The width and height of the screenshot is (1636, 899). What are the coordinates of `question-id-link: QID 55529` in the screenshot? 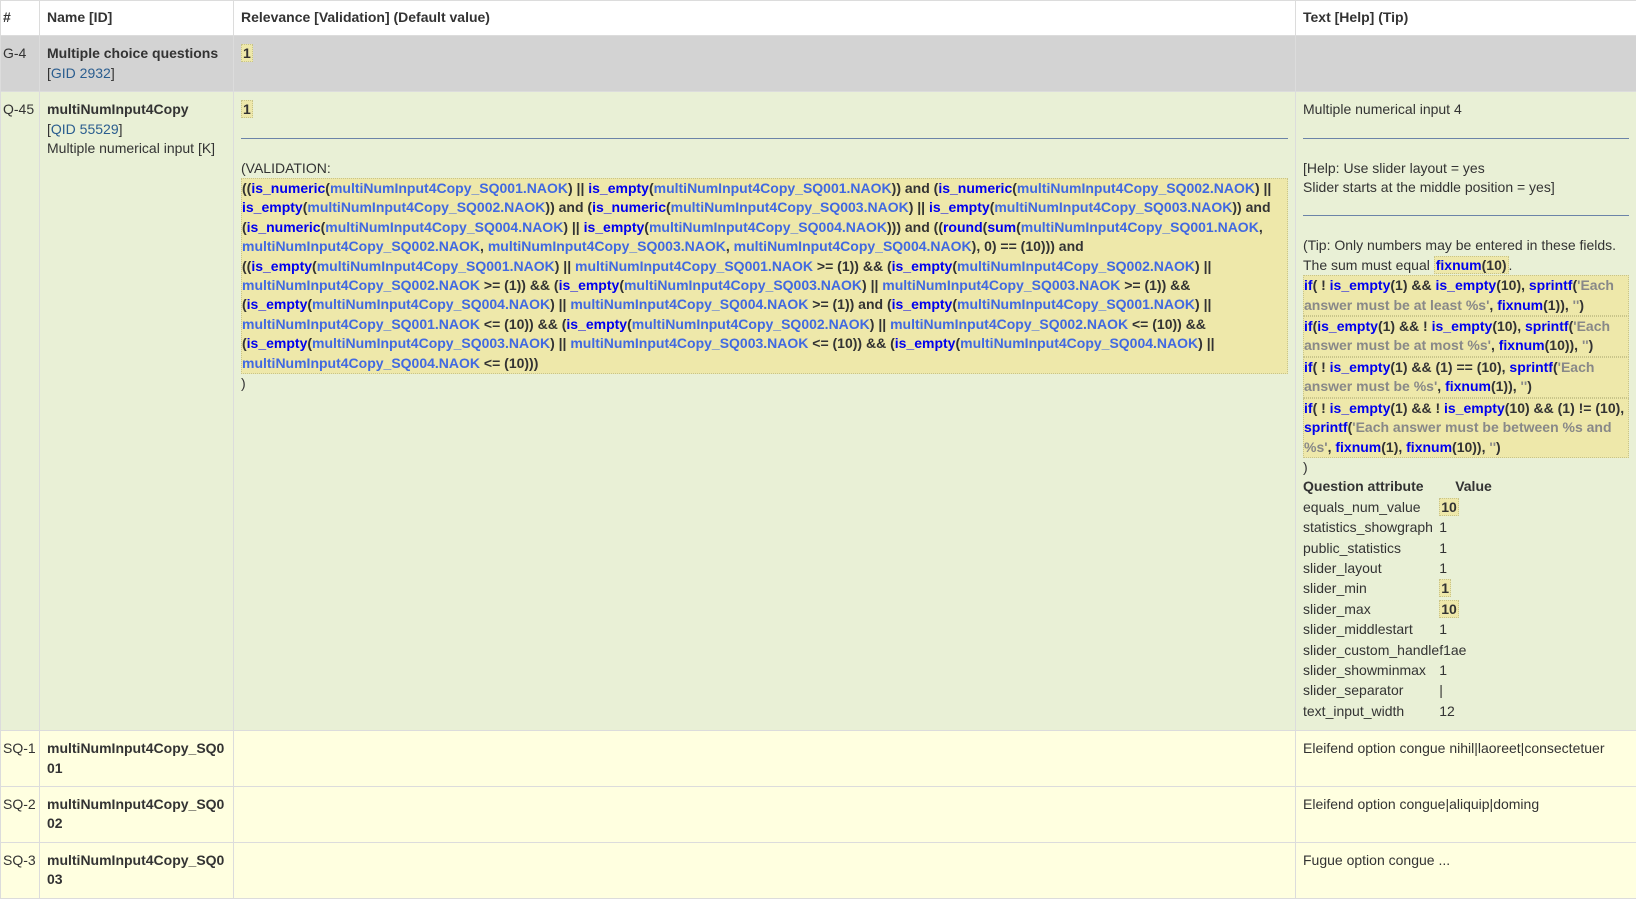 It's located at (85, 129).